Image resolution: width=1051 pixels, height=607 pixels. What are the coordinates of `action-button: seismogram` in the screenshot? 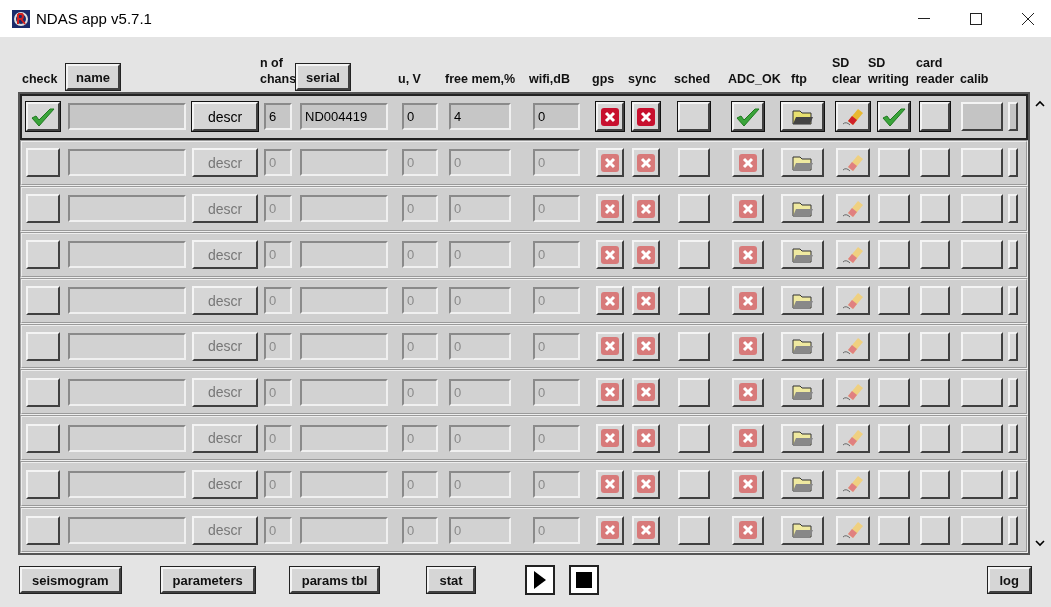 It's located at (70, 580).